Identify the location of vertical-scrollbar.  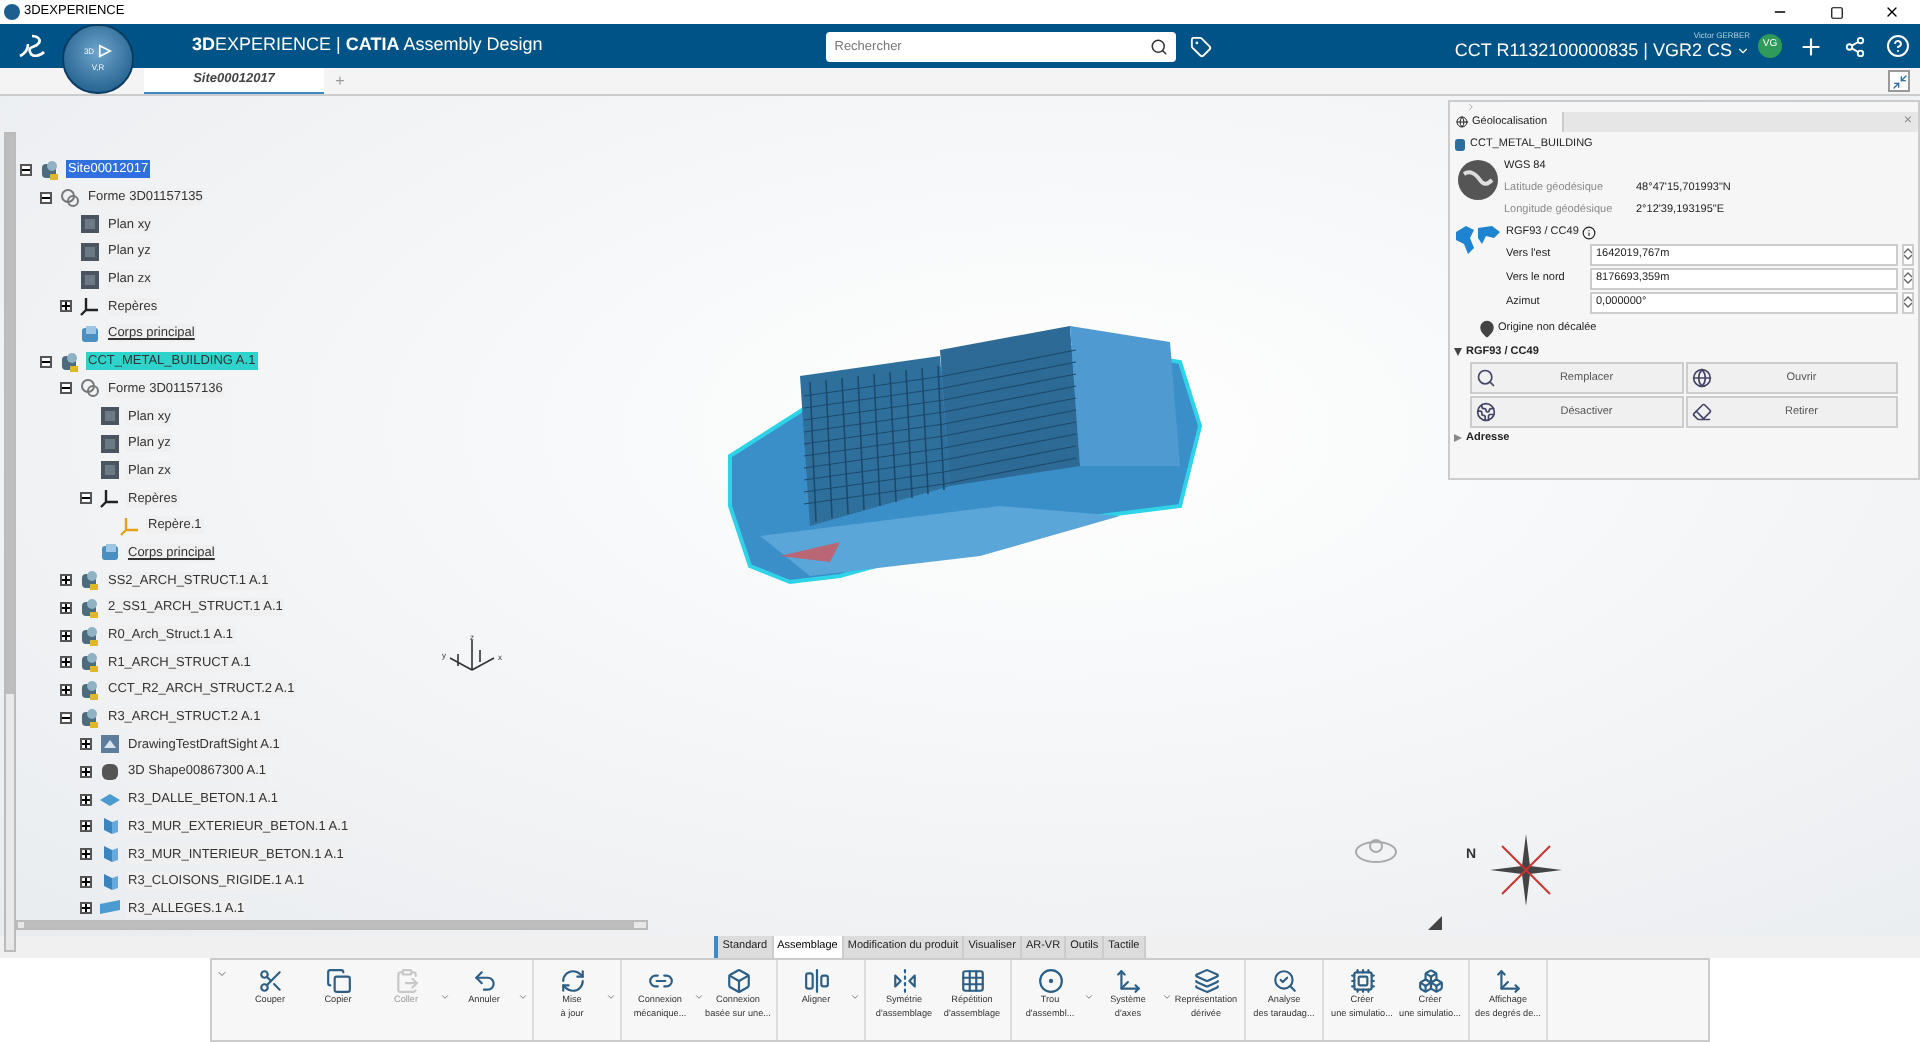
(10, 542).